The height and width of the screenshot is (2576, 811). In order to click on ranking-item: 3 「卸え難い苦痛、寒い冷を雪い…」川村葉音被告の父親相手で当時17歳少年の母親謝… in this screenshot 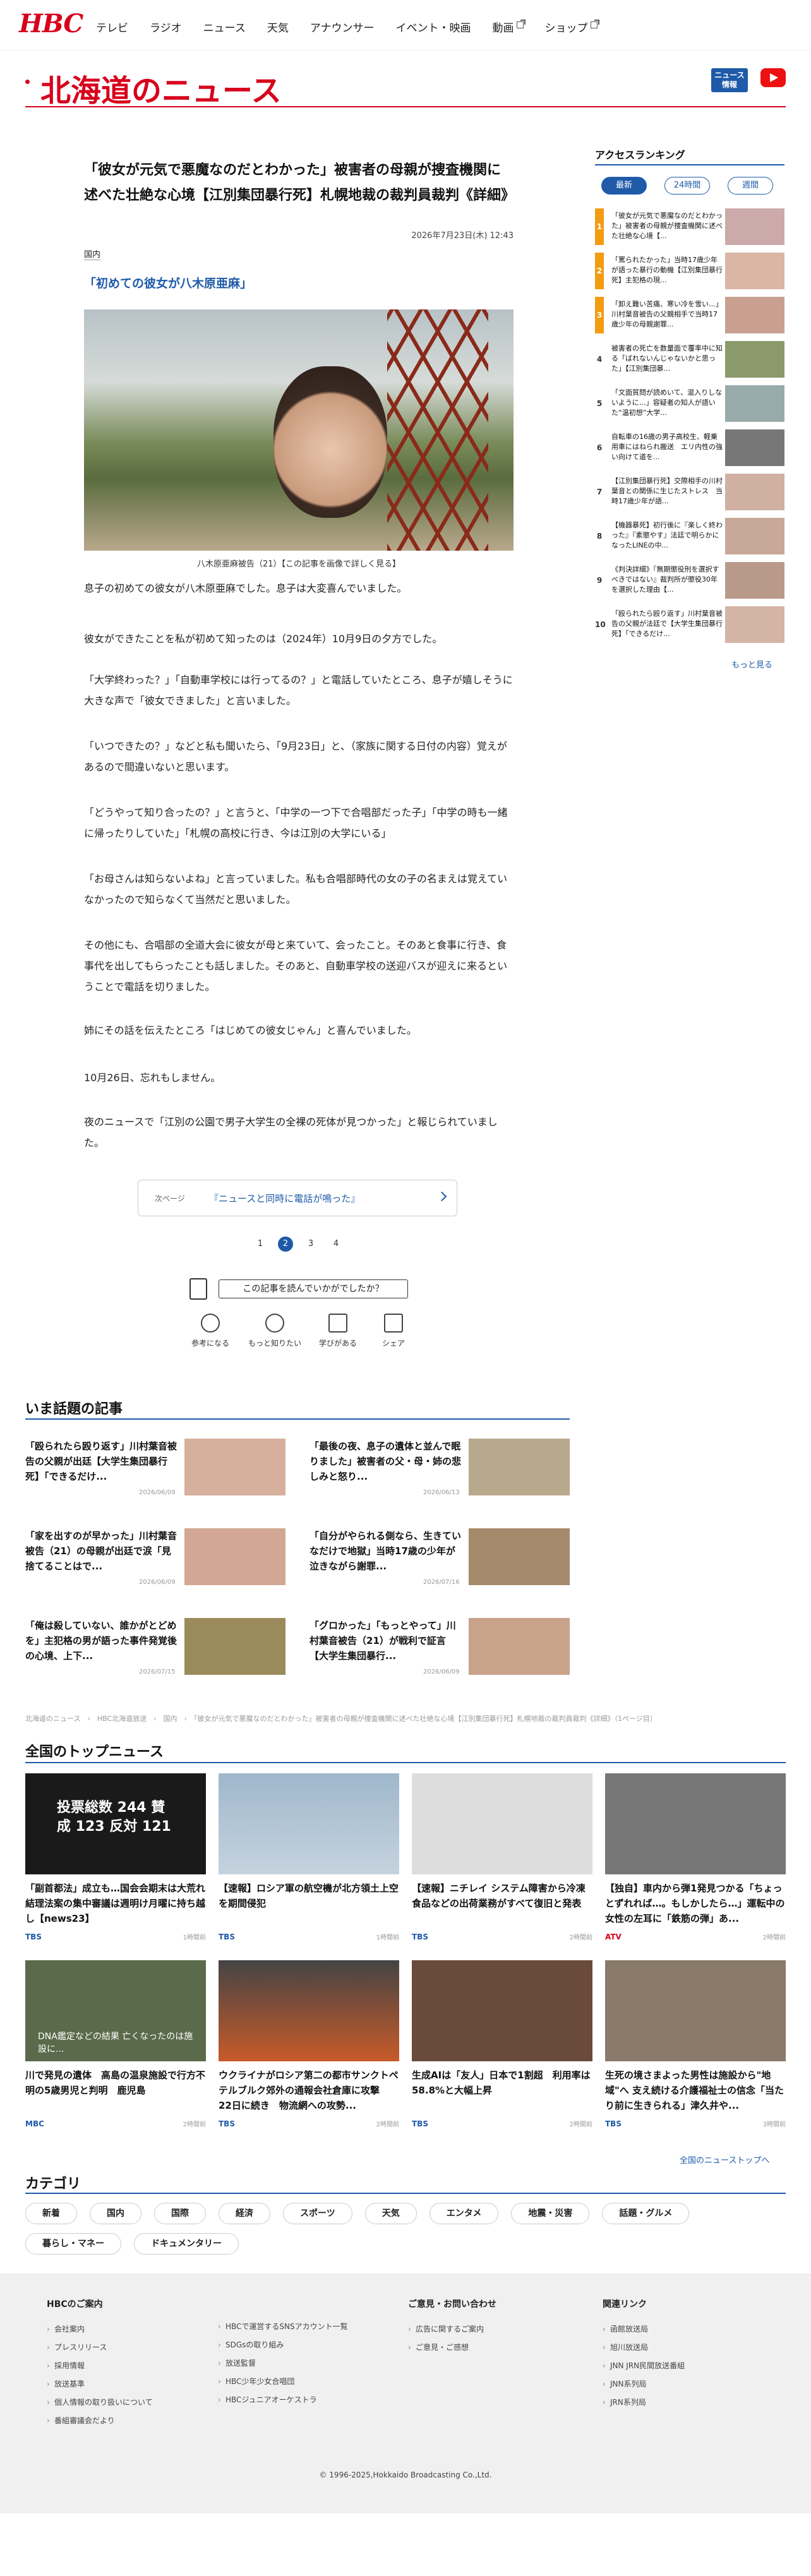, I will do `click(689, 315)`.